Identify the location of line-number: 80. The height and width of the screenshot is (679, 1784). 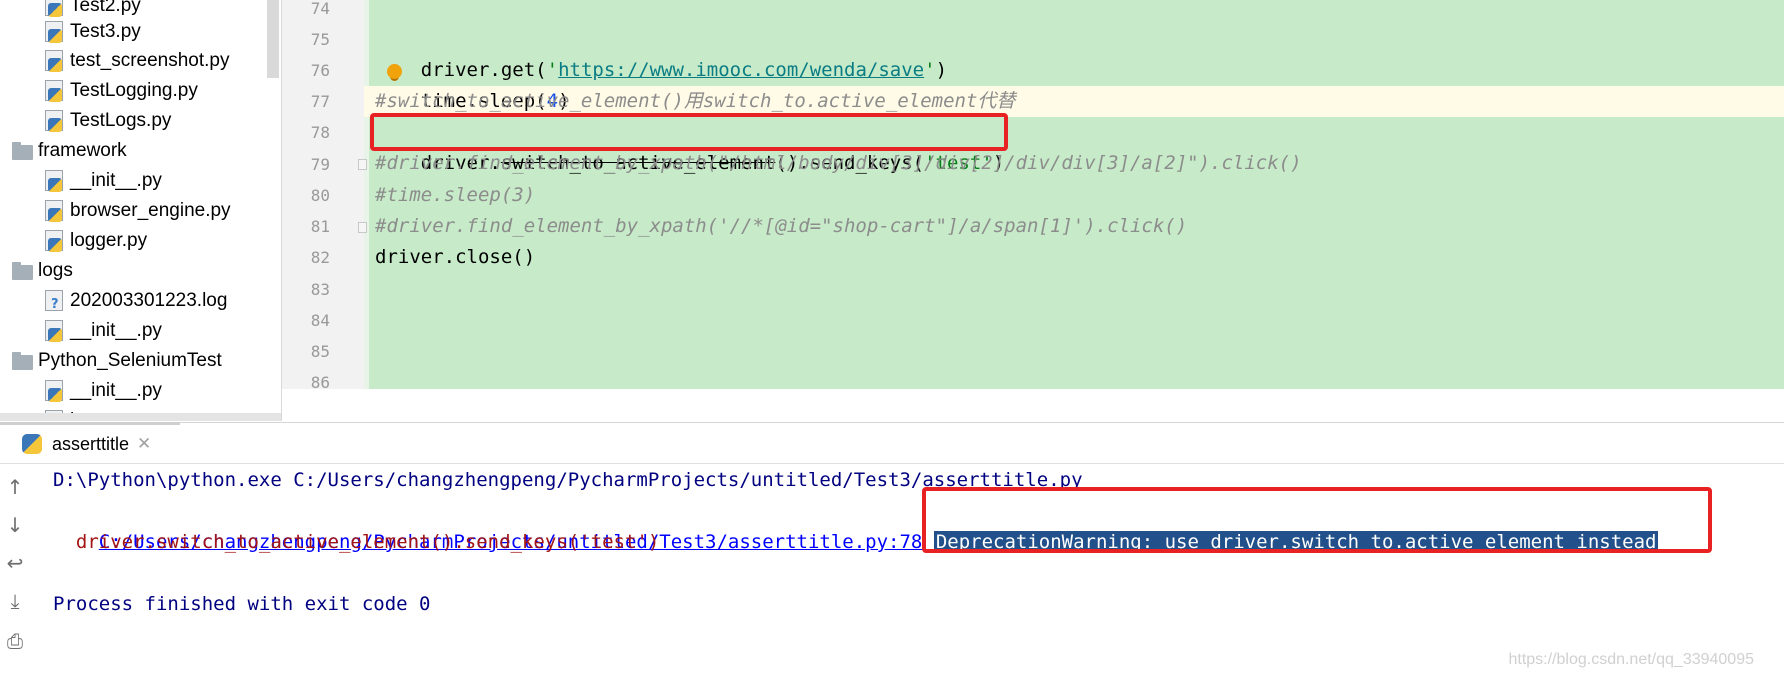
(320, 195).